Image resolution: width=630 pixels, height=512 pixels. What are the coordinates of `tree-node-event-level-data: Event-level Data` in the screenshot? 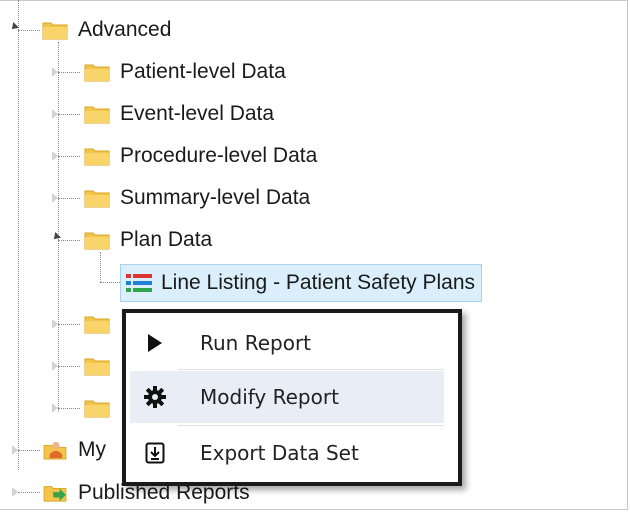 It's located at (179, 114).